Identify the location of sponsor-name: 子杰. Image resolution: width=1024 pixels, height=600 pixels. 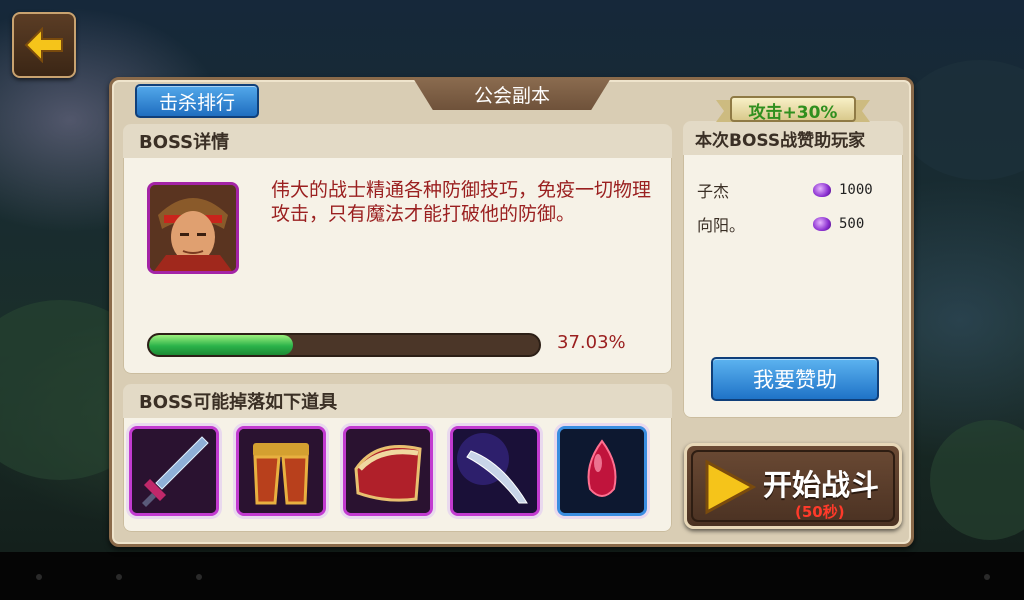
(713, 191).